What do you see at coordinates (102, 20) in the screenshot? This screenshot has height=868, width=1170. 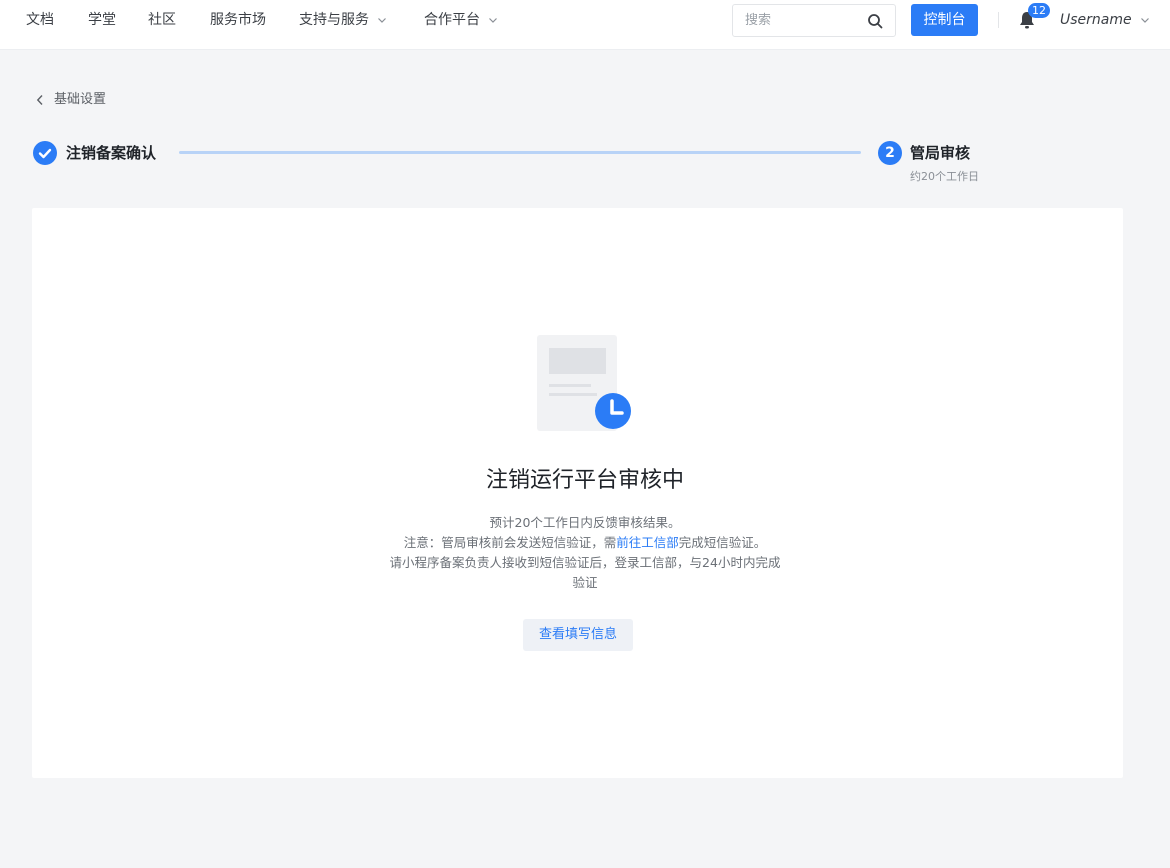 I see `nav-item-academy: 学堂` at bounding box center [102, 20].